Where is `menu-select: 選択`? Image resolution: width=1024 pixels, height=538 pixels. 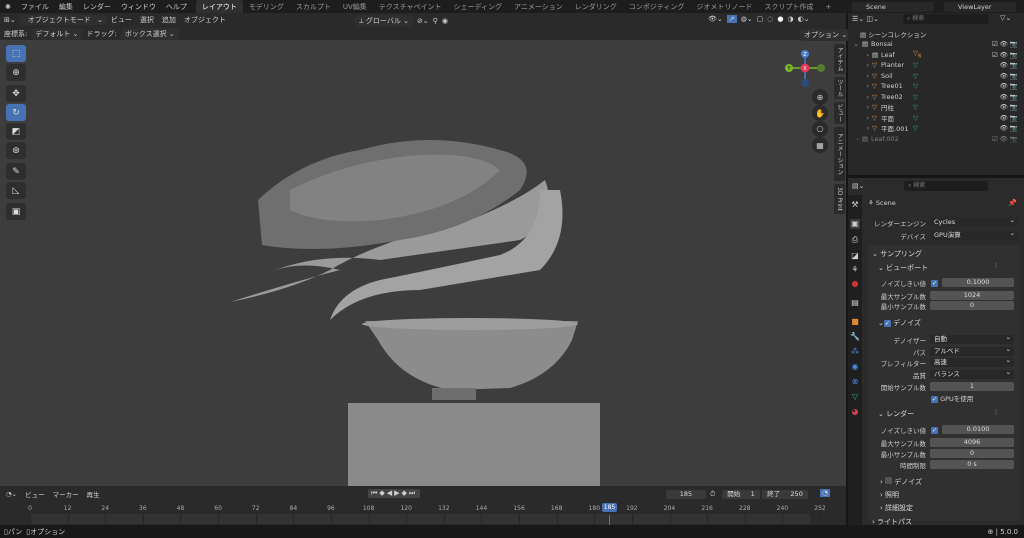
menu-select: 選択 is located at coordinates (147, 20).